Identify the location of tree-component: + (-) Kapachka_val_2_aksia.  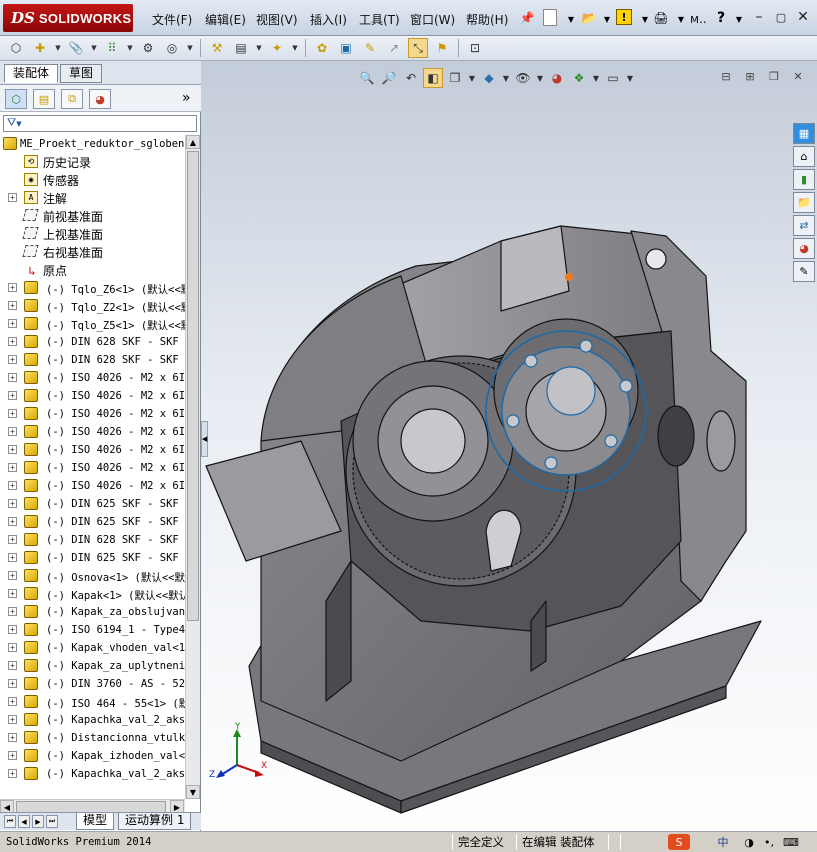
(92, 720).